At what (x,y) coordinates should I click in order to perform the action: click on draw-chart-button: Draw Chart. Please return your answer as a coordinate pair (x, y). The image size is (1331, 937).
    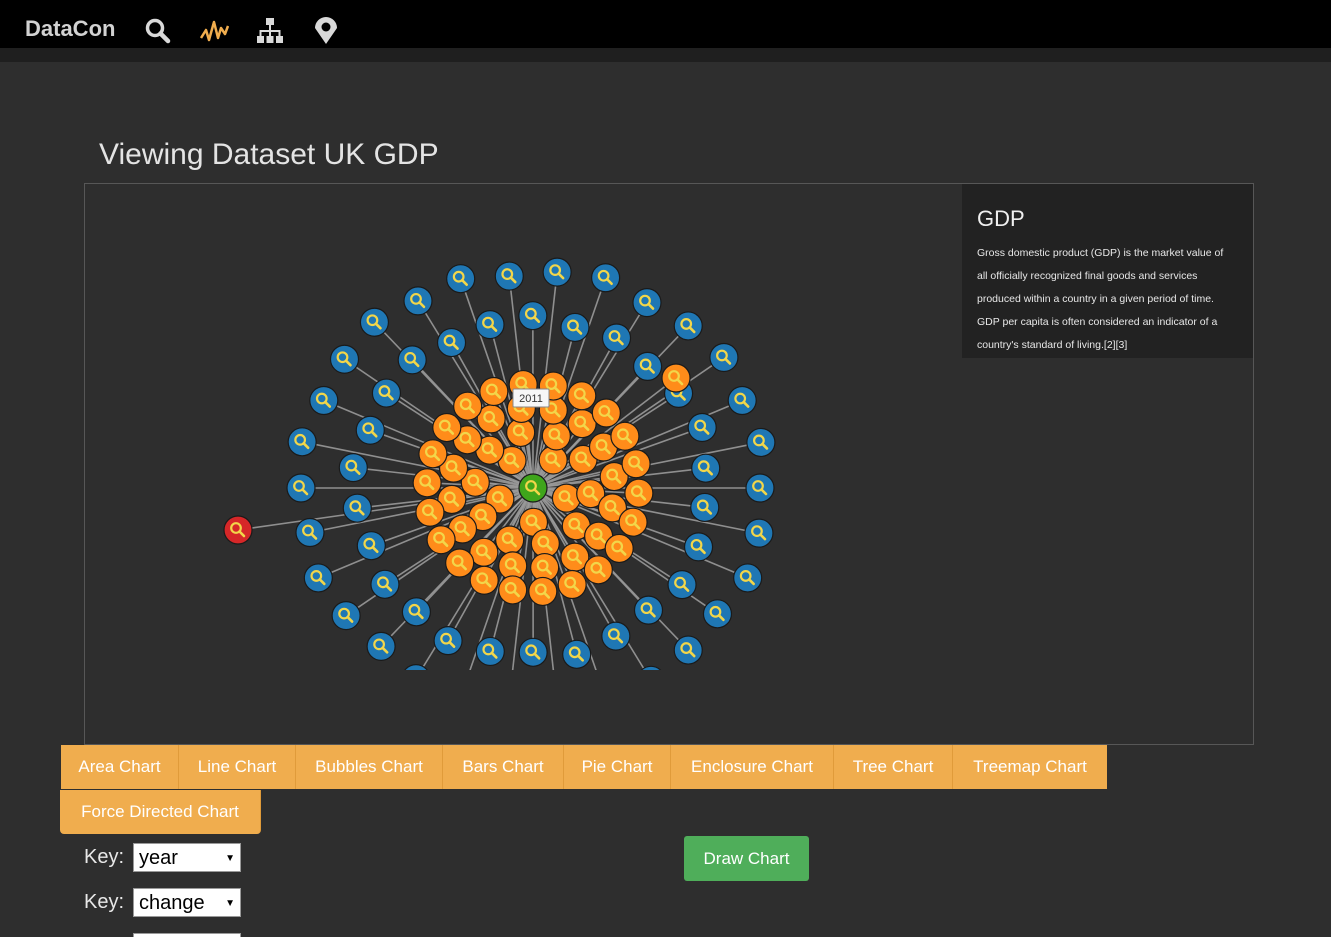
    Looking at the image, I should click on (746, 858).